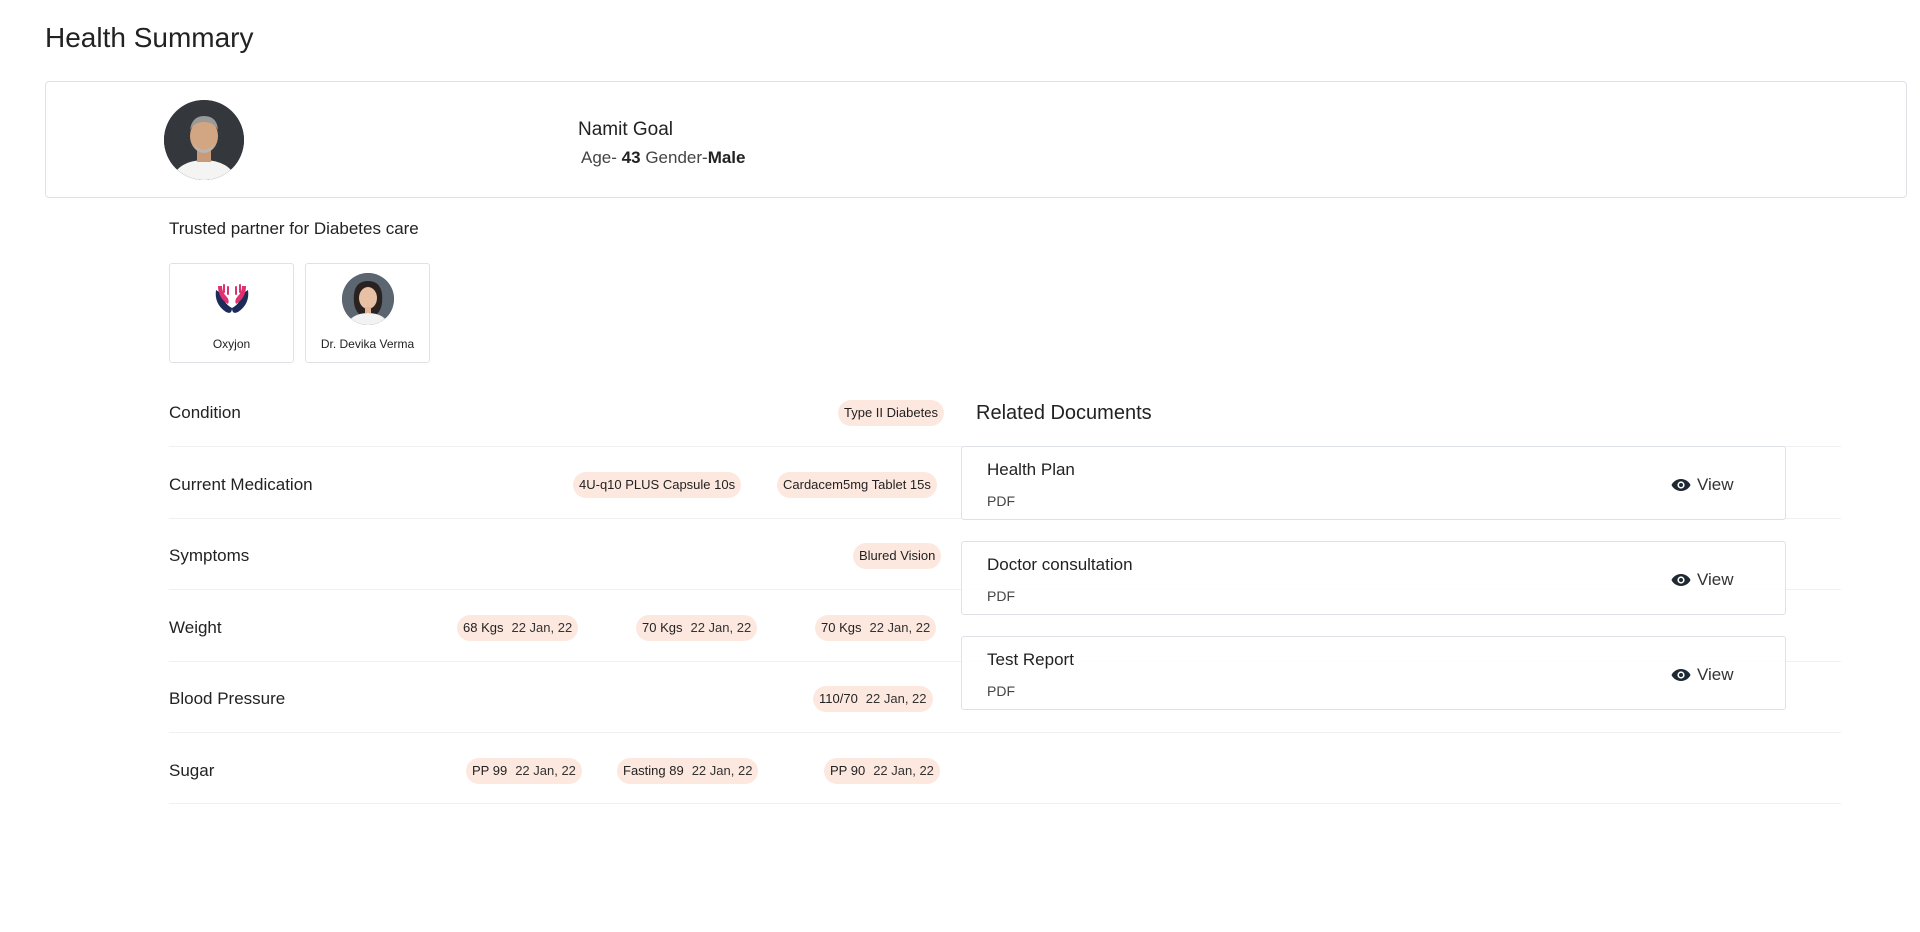 This screenshot has height=932, width=1920. I want to click on document-name: Doctor consultation, so click(1060, 564).